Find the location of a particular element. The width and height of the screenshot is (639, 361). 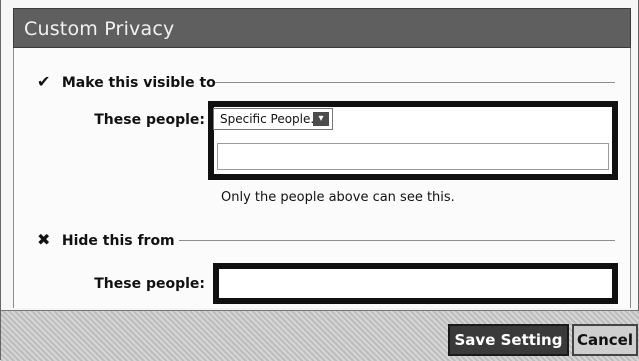

visible-section-divider is located at coordinates (415, 82).